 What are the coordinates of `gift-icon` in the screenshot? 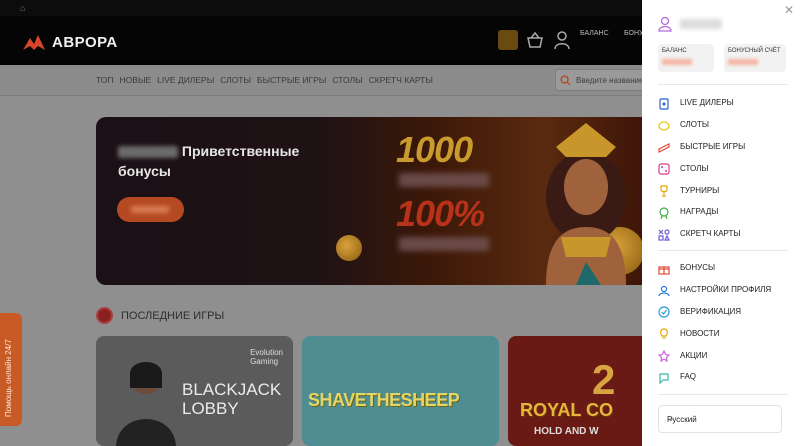 It's located at (508, 40).